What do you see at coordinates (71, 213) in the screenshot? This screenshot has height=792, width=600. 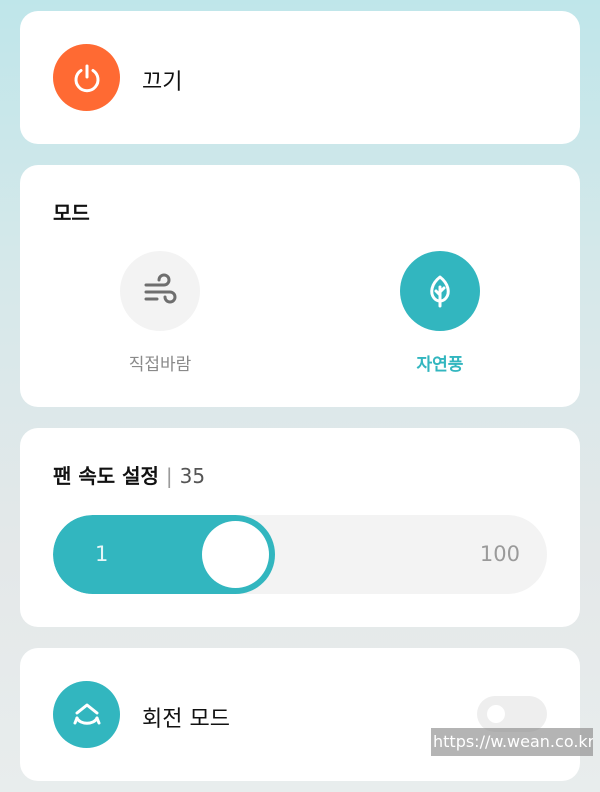 I see `mode-title: 모드` at bounding box center [71, 213].